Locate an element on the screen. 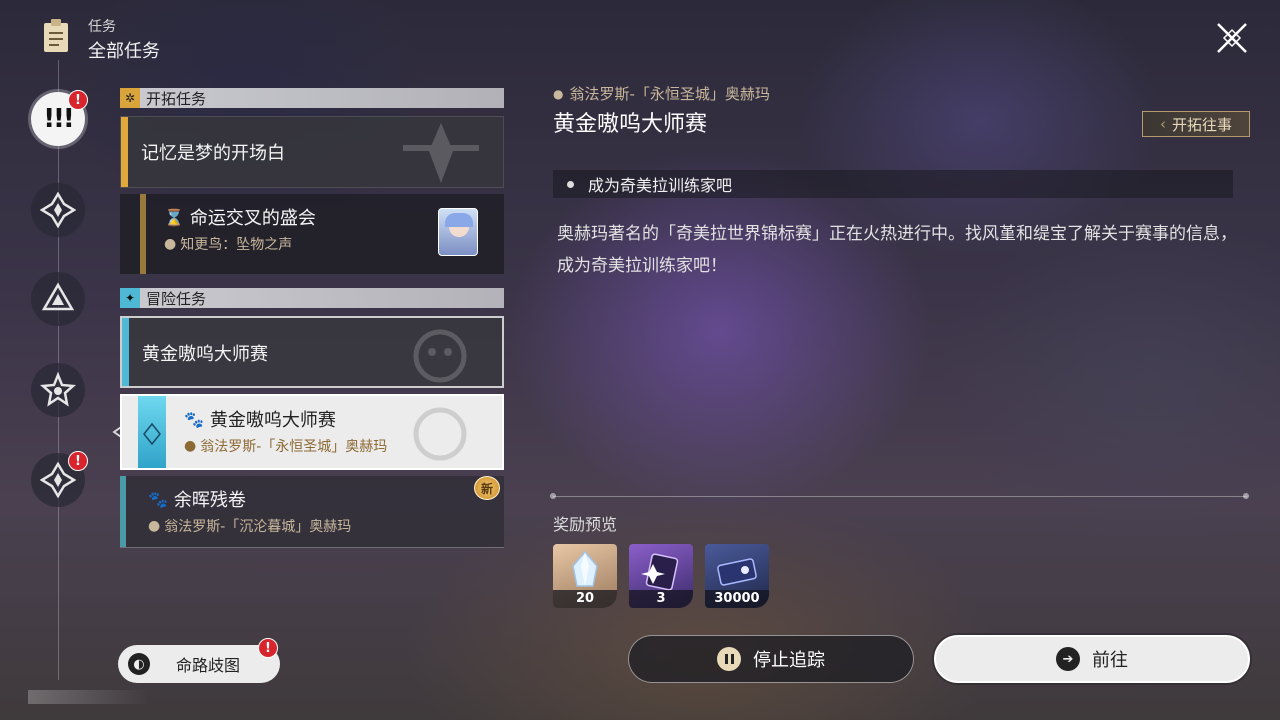  sub-title-row: 🐾 余晖残卷 is located at coordinates (197, 499).